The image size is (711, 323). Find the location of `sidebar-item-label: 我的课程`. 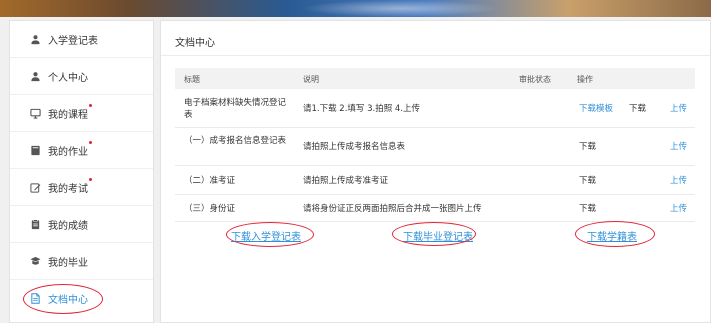

sidebar-item-label: 我的课程 is located at coordinates (70, 112).